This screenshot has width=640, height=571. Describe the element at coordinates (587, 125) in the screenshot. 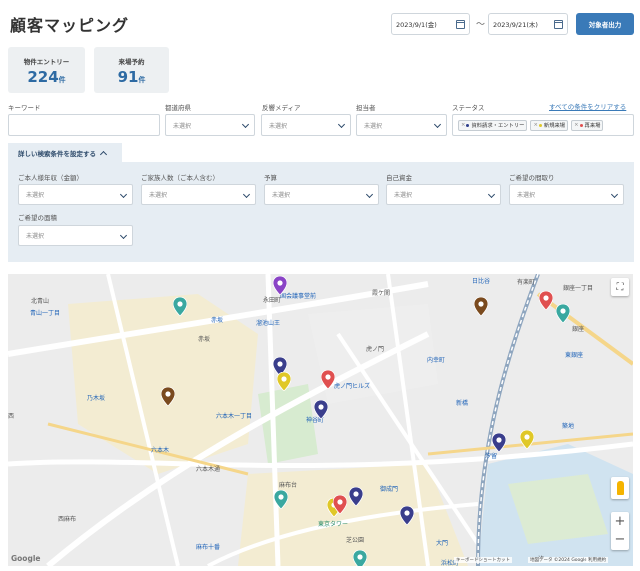

I see `status-tag: × 再来場` at that location.